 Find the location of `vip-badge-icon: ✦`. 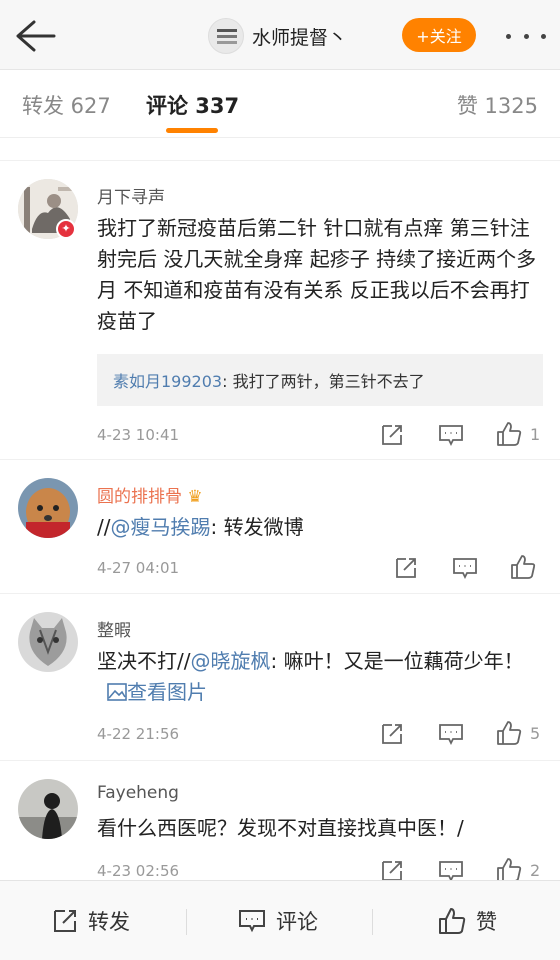

vip-badge-icon: ✦ is located at coordinates (66, 229).